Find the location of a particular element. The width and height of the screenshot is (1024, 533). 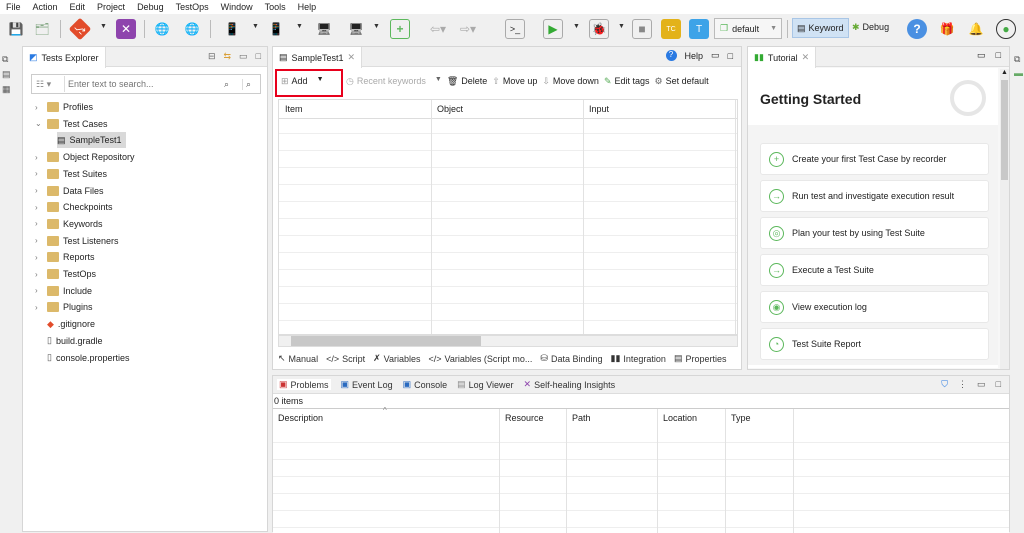

tab-self-healing-insights: ✕ Self-healing Insights is located at coordinates (570, 384).